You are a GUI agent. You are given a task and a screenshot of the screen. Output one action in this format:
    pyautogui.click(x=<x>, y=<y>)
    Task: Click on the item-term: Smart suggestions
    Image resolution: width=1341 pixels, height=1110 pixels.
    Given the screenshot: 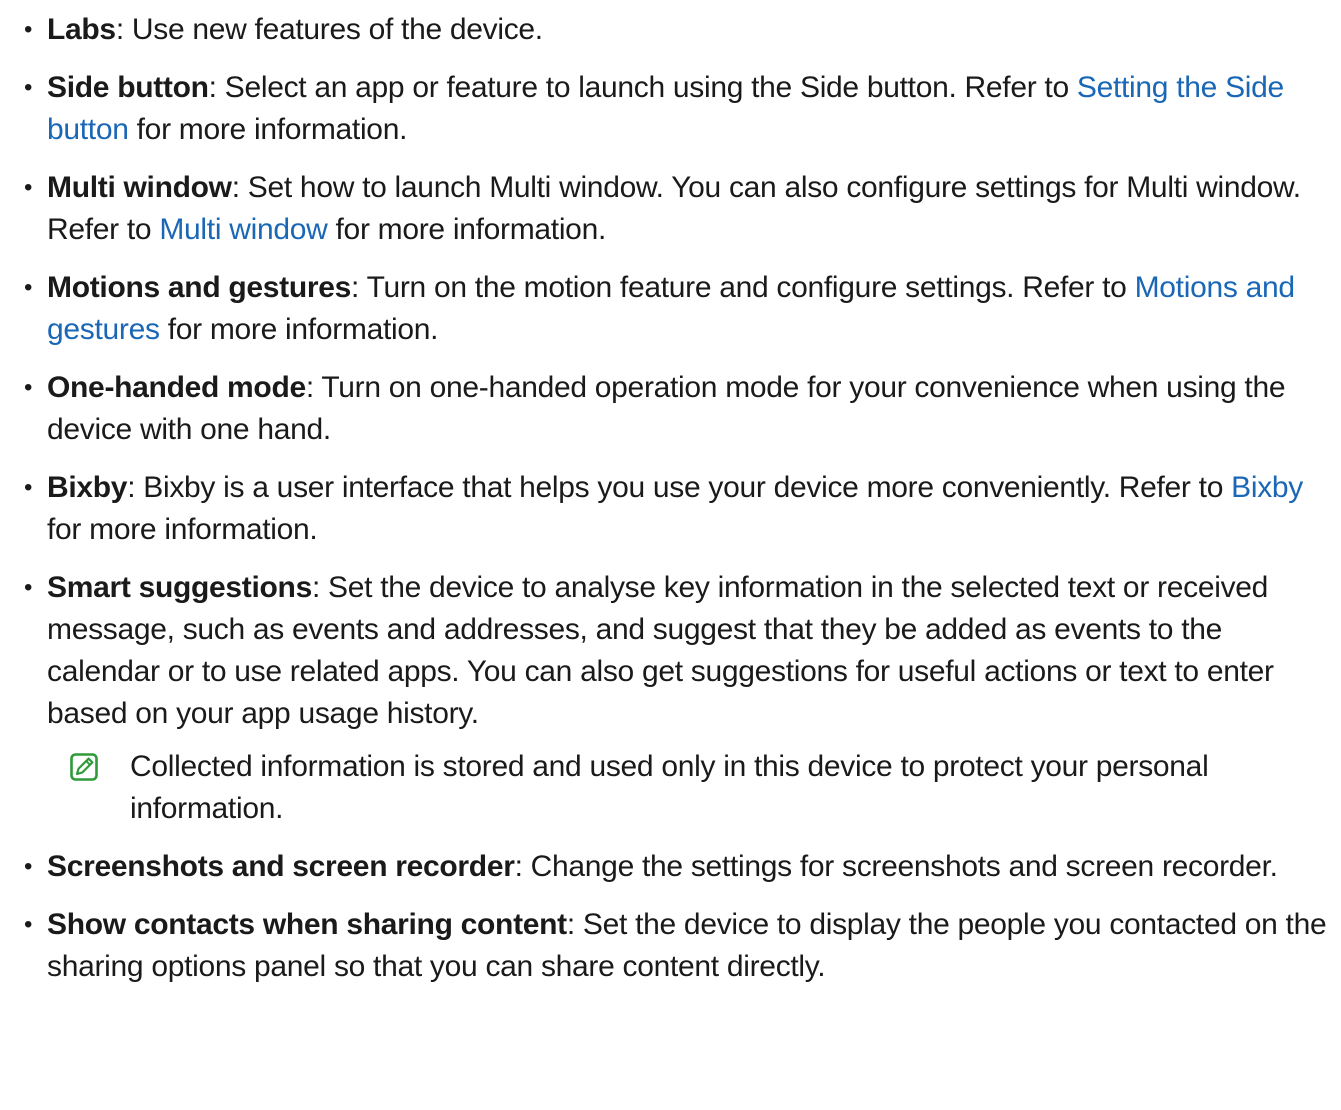 What is the action you would take?
    pyautogui.click(x=179, y=587)
    